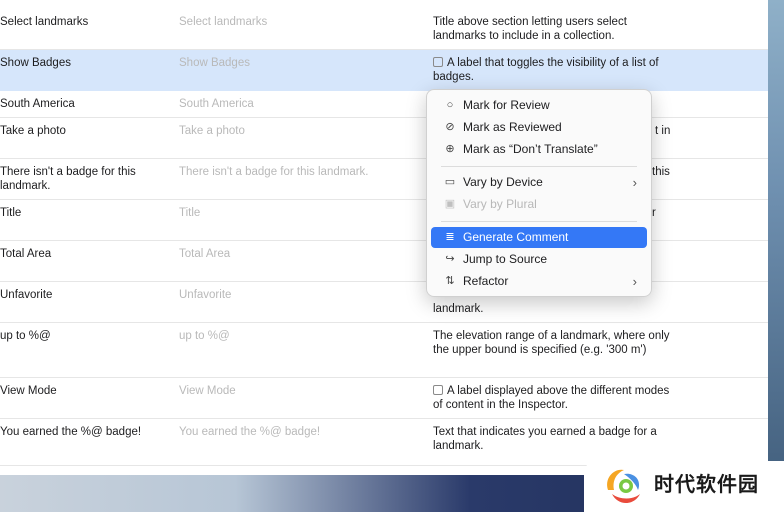 The image size is (784, 512). What do you see at coordinates (500, 204) in the screenshot?
I see `menu-item-label: Vary by Plural` at bounding box center [500, 204].